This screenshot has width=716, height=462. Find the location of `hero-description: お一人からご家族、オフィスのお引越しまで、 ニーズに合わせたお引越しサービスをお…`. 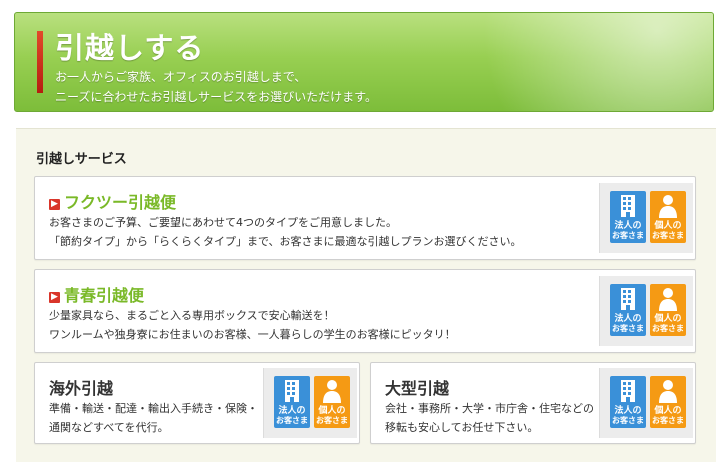

hero-description: お一人からご家族、オフィスのお引越しまで、 ニーズに合わせたお引越しサービスをお… is located at coordinates (216, 87).